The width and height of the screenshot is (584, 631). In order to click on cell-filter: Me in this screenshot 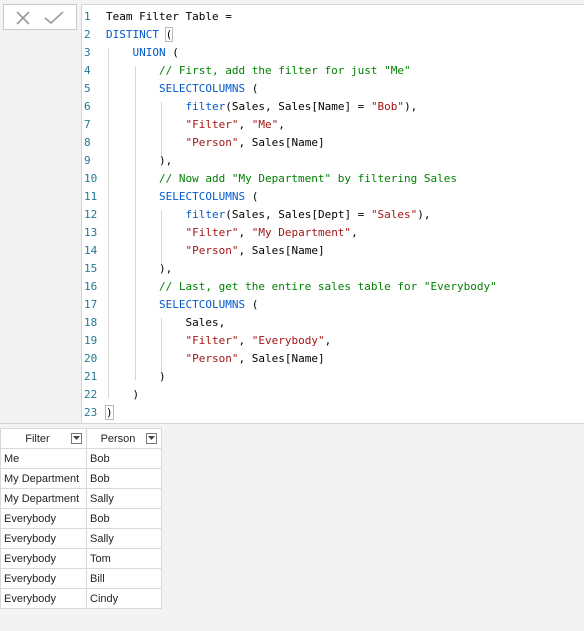, I will do `click(43, 458)`.